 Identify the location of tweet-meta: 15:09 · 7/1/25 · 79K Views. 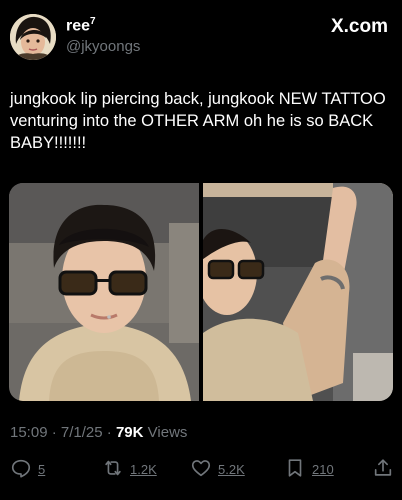
(98, 432).